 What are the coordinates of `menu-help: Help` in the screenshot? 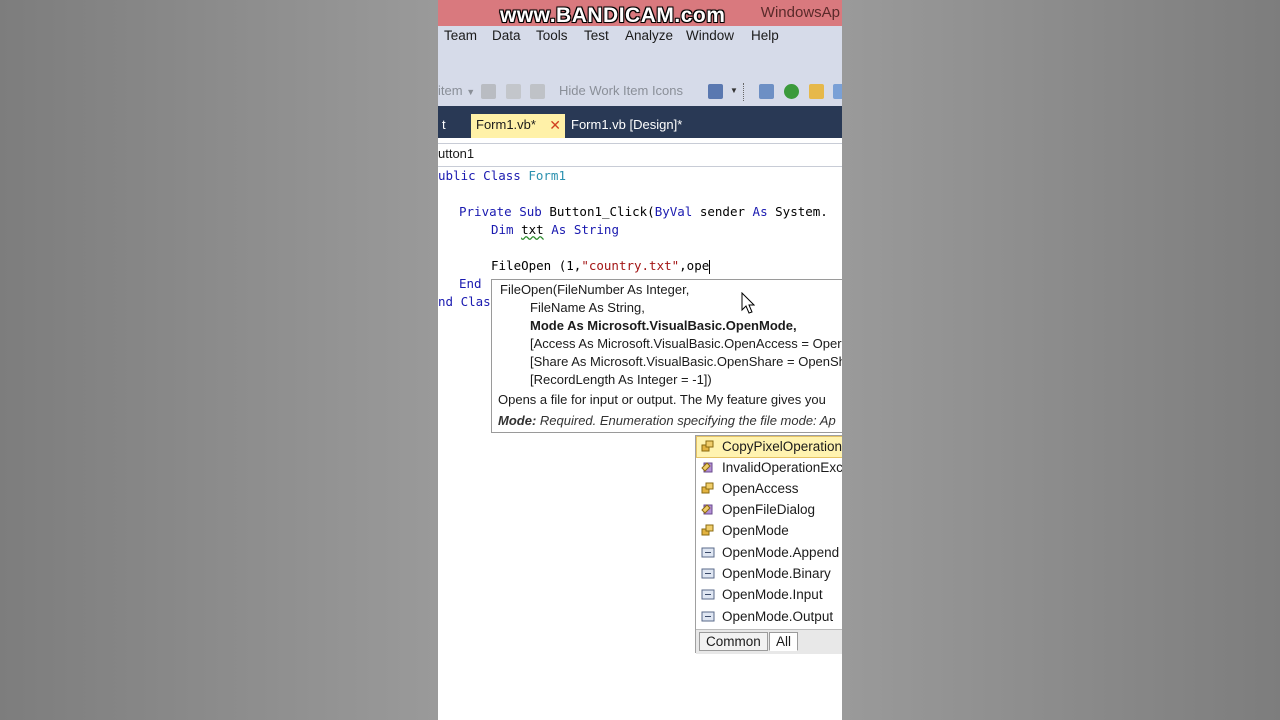 It's located at (765, 35).